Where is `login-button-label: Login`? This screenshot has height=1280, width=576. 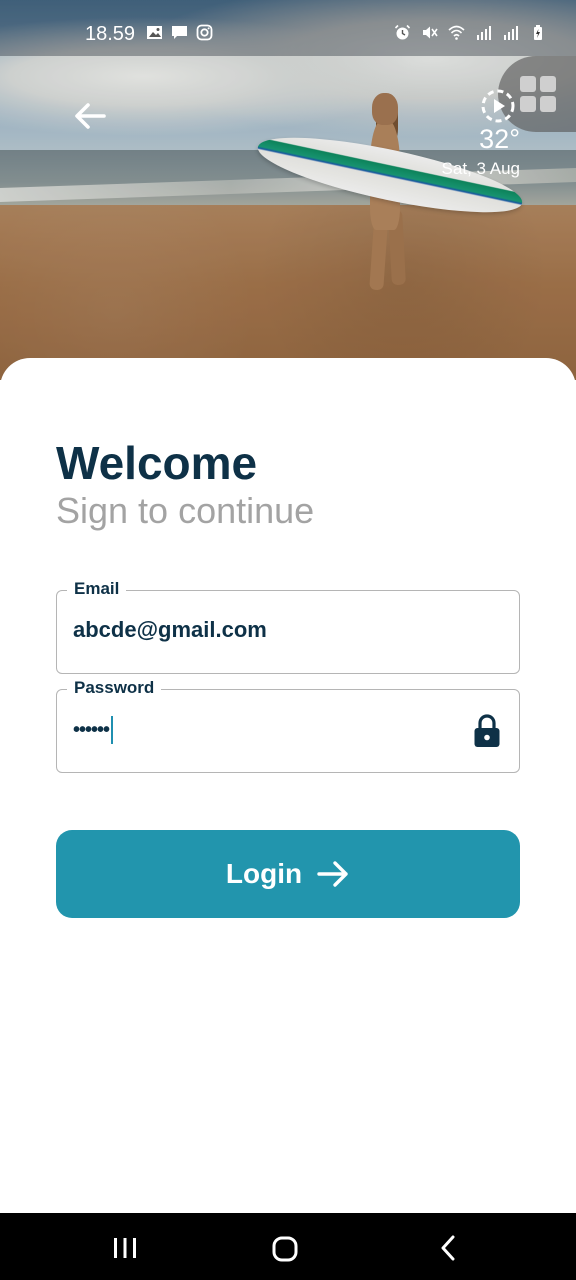
login-button-label: Login is located at coordinates (264, 873).